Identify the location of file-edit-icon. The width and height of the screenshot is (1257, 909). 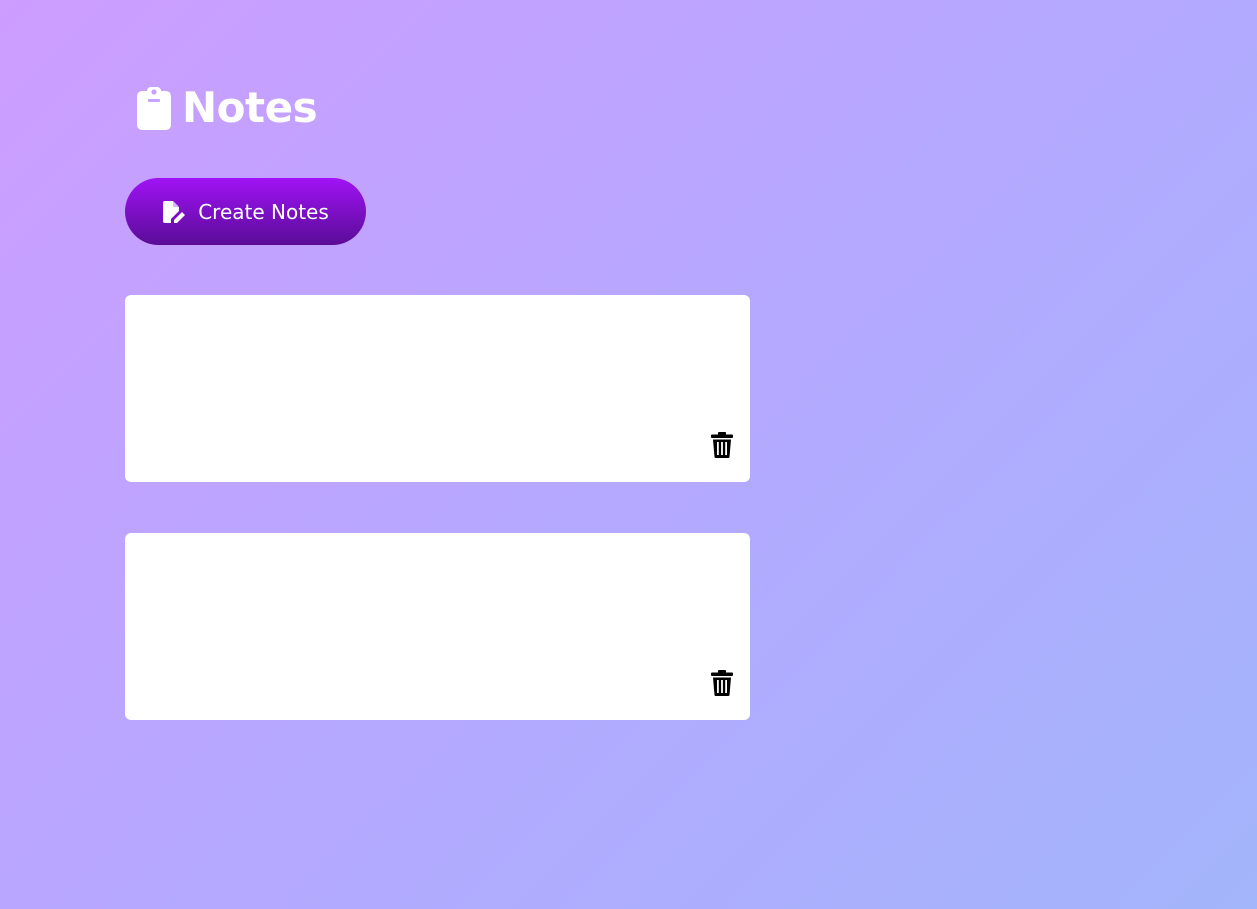
(174, 211).